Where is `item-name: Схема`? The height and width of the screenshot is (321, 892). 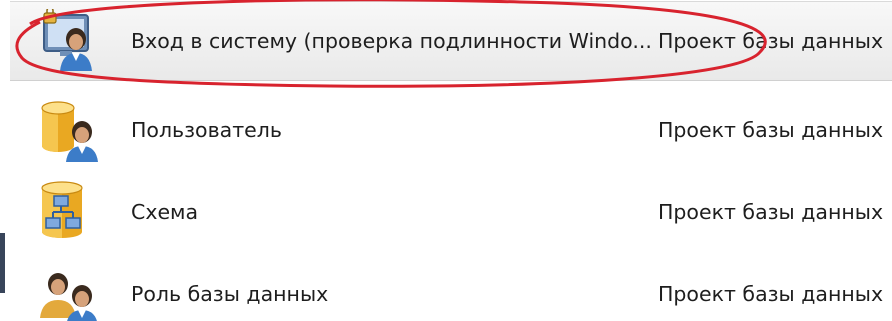
item-name: Схема is located at coordinates (165, 212).